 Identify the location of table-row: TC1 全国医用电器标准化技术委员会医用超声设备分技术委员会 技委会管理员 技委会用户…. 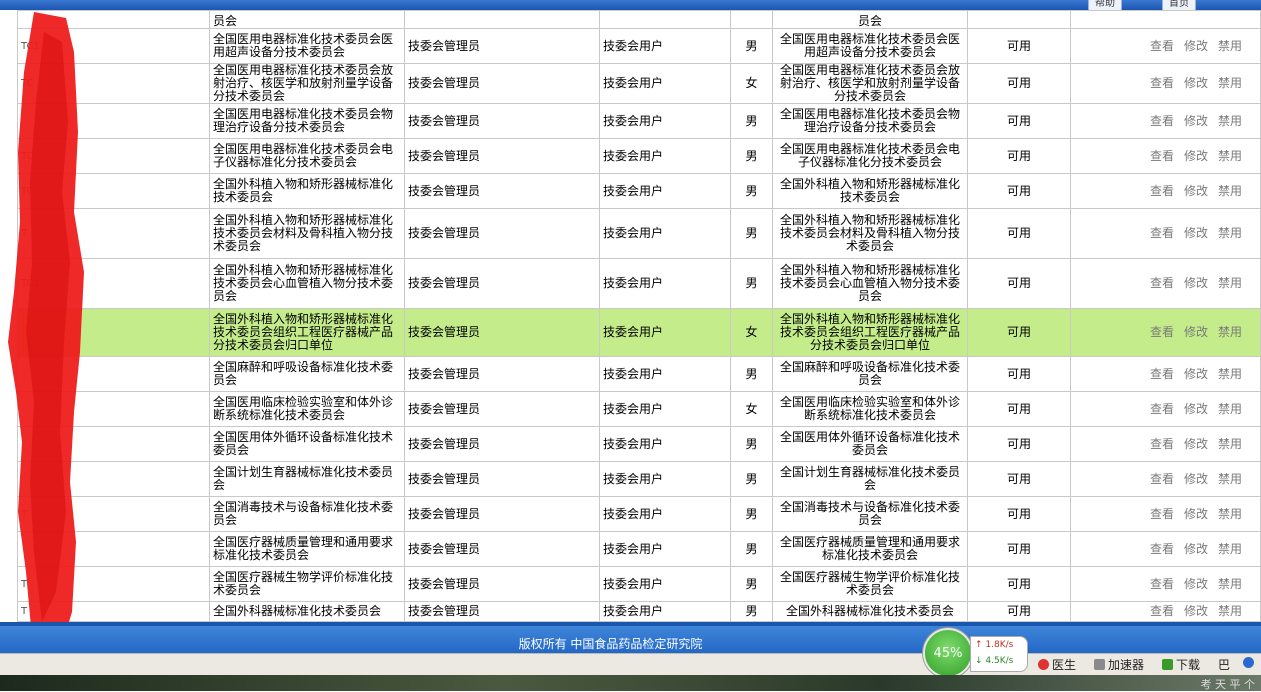
(639, 46).